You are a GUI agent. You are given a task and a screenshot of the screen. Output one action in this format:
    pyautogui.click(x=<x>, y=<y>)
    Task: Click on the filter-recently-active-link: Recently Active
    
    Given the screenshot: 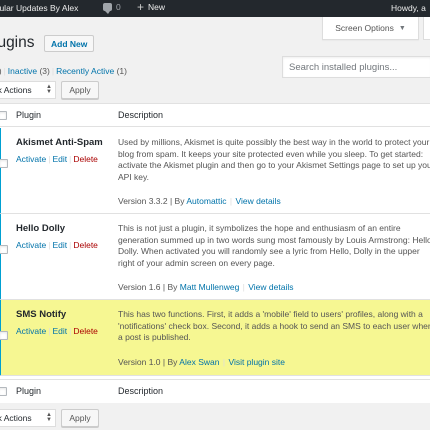 What is the action you would take?
    pyautogui.click(x=85, y=71)
    